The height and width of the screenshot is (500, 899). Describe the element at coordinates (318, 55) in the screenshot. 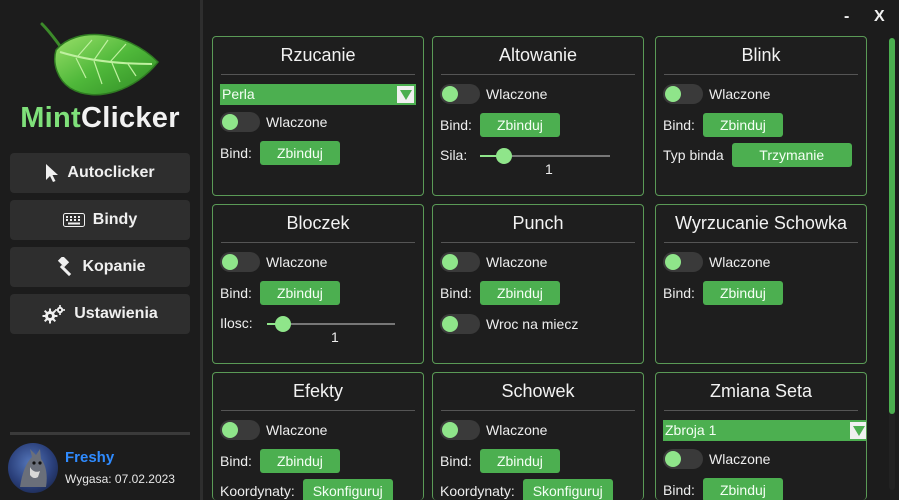

I see `card-title: Rzucanie` at that location.